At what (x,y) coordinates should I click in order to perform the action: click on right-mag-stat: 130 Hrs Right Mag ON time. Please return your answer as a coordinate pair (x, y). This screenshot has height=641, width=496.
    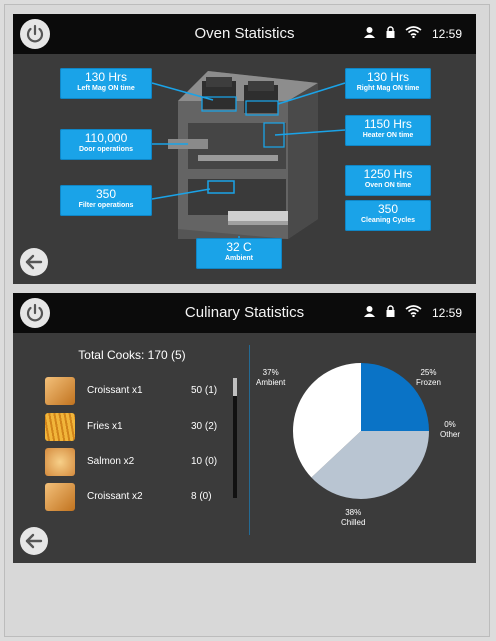
    Looking at the image, I should click on (388, 83).